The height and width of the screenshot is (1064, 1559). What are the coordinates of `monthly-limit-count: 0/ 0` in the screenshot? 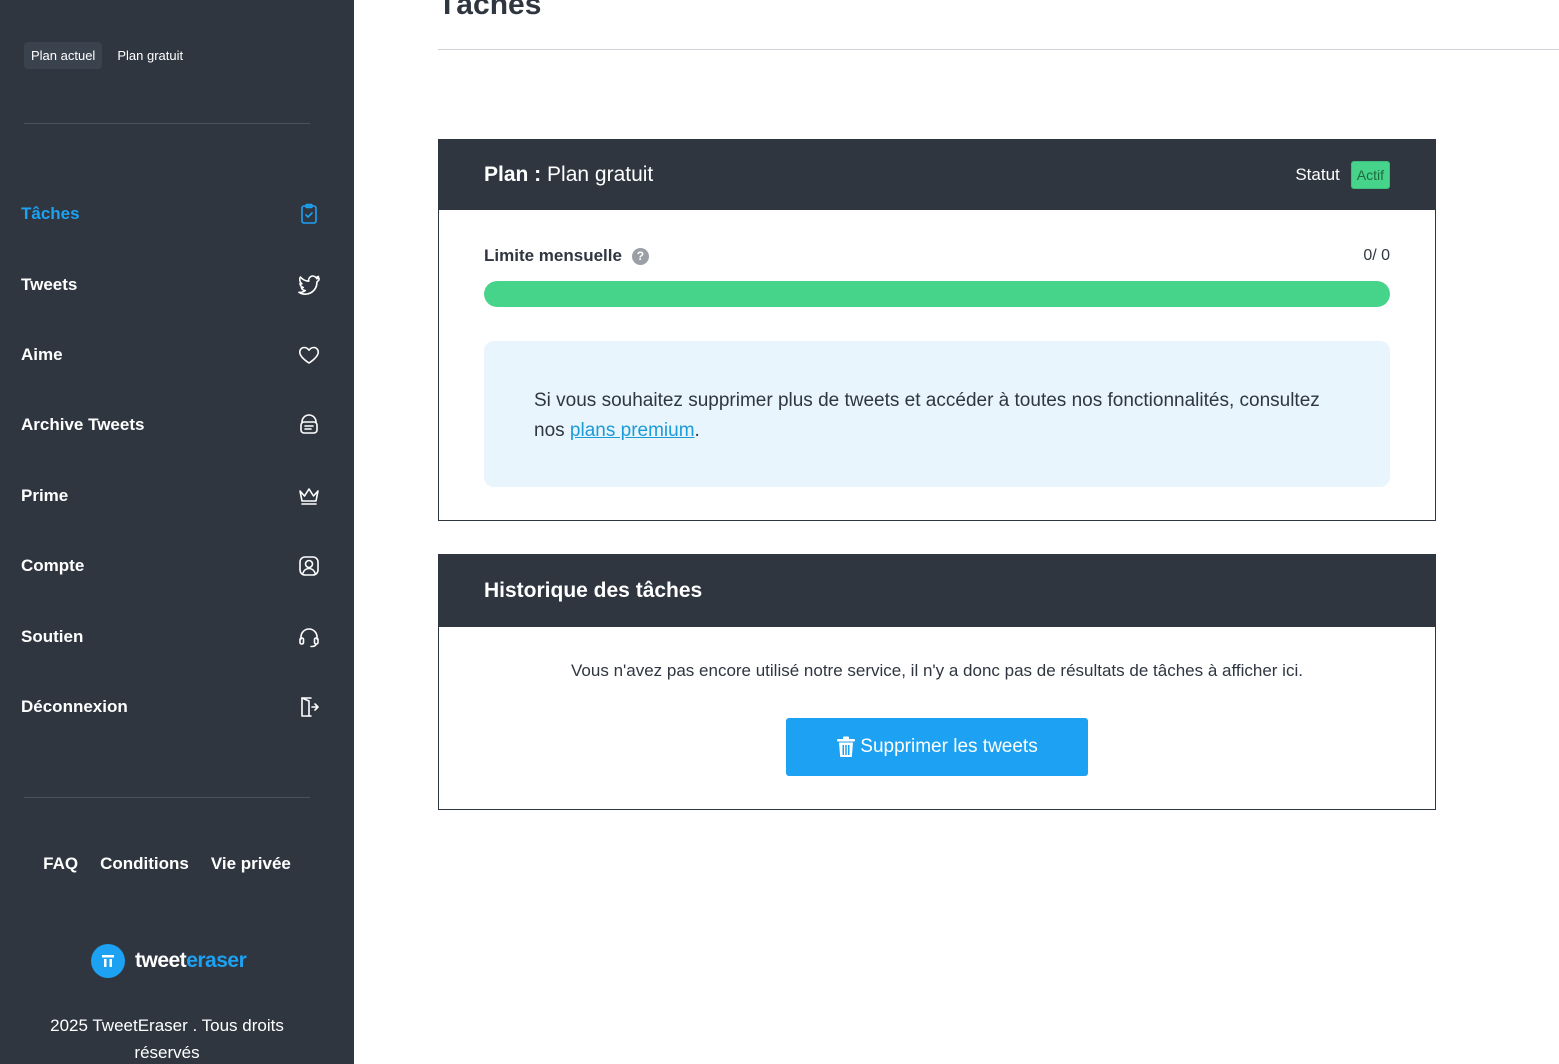 It's located at (1376, 255).